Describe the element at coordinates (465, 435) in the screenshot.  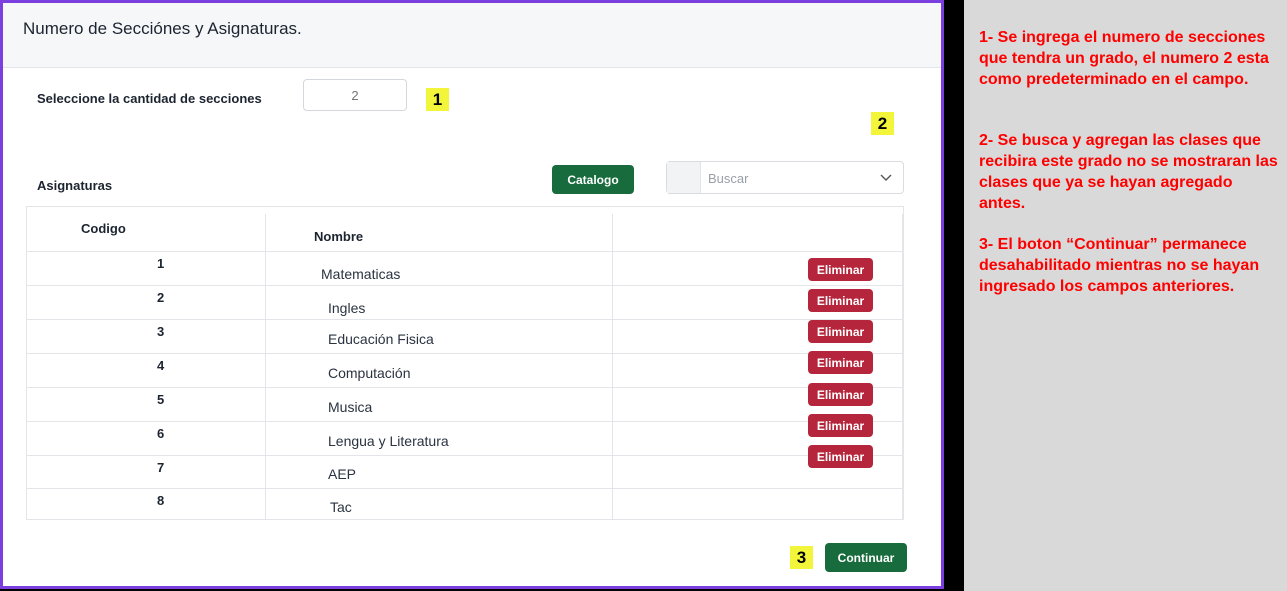
I see `table-row: 6 Lengua y Literatura Eliminar` at that location.